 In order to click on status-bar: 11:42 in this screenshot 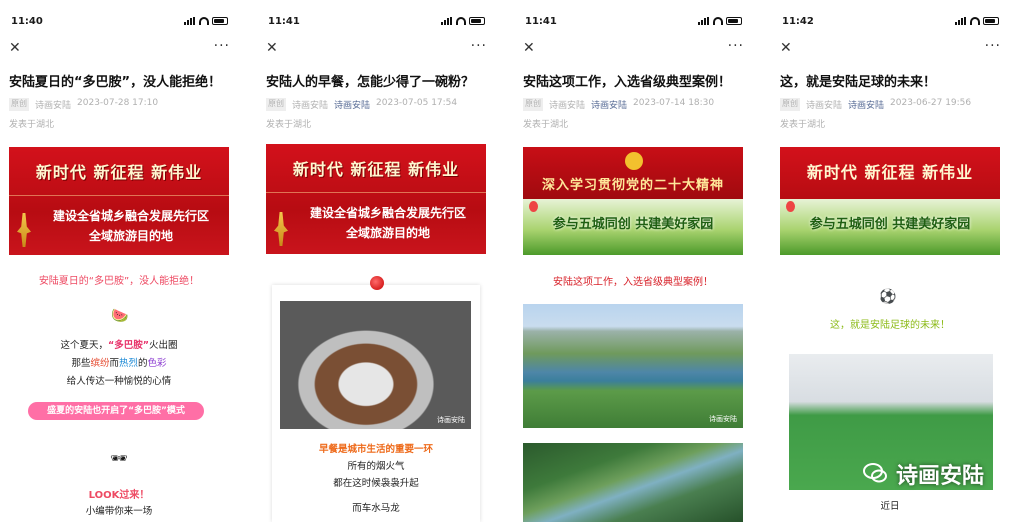, I will do `click(890, 23)`.